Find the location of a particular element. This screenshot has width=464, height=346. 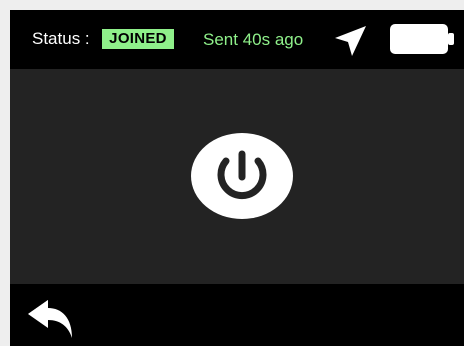

back-arrow-icon is located at coordinates (50, 319).